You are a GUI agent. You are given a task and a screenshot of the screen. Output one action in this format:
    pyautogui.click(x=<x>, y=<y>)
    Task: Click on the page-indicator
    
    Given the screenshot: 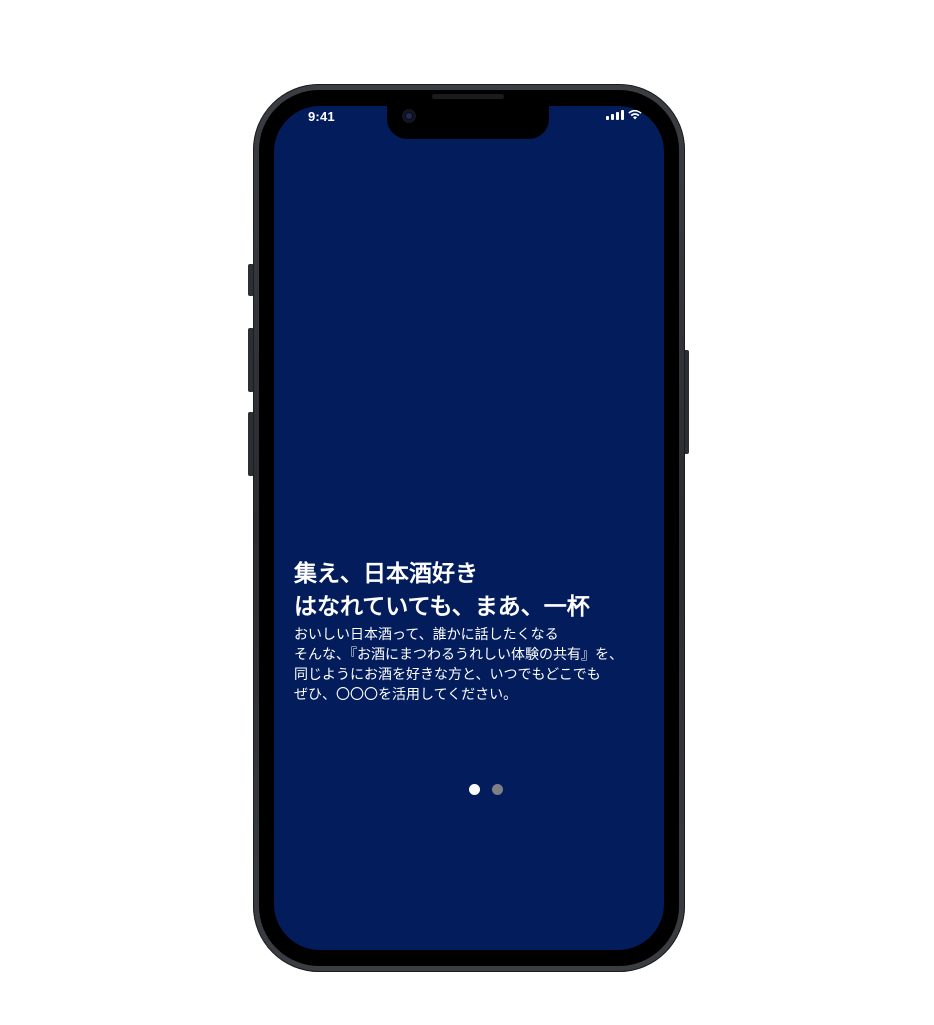 What is the action you would take?
    pyautogui.click(x=486, y=789)
    